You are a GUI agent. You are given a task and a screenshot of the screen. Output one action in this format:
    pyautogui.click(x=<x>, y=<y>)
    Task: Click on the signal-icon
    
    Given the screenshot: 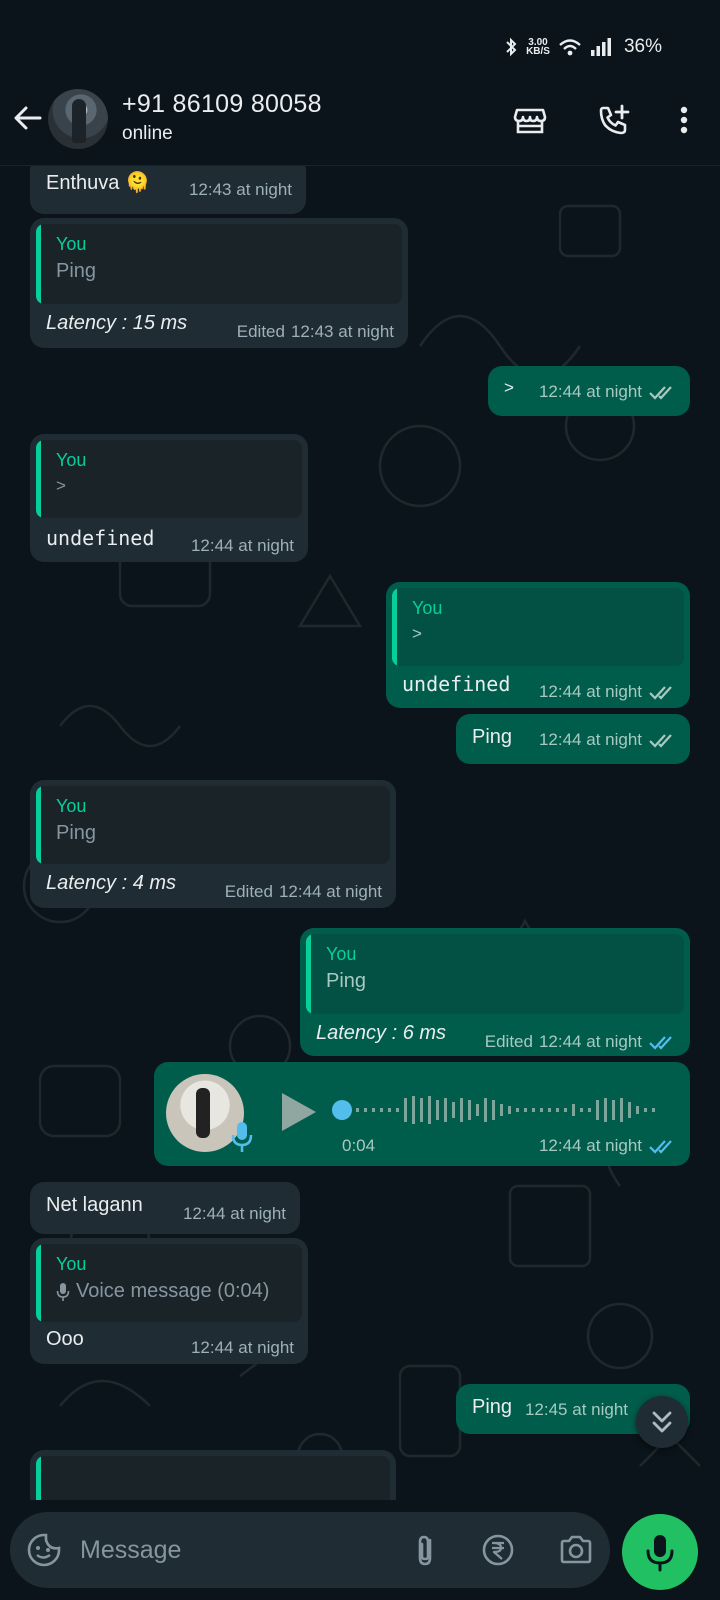 What is the action you would take?
    pyautogui.click(x=600, y=47)
    